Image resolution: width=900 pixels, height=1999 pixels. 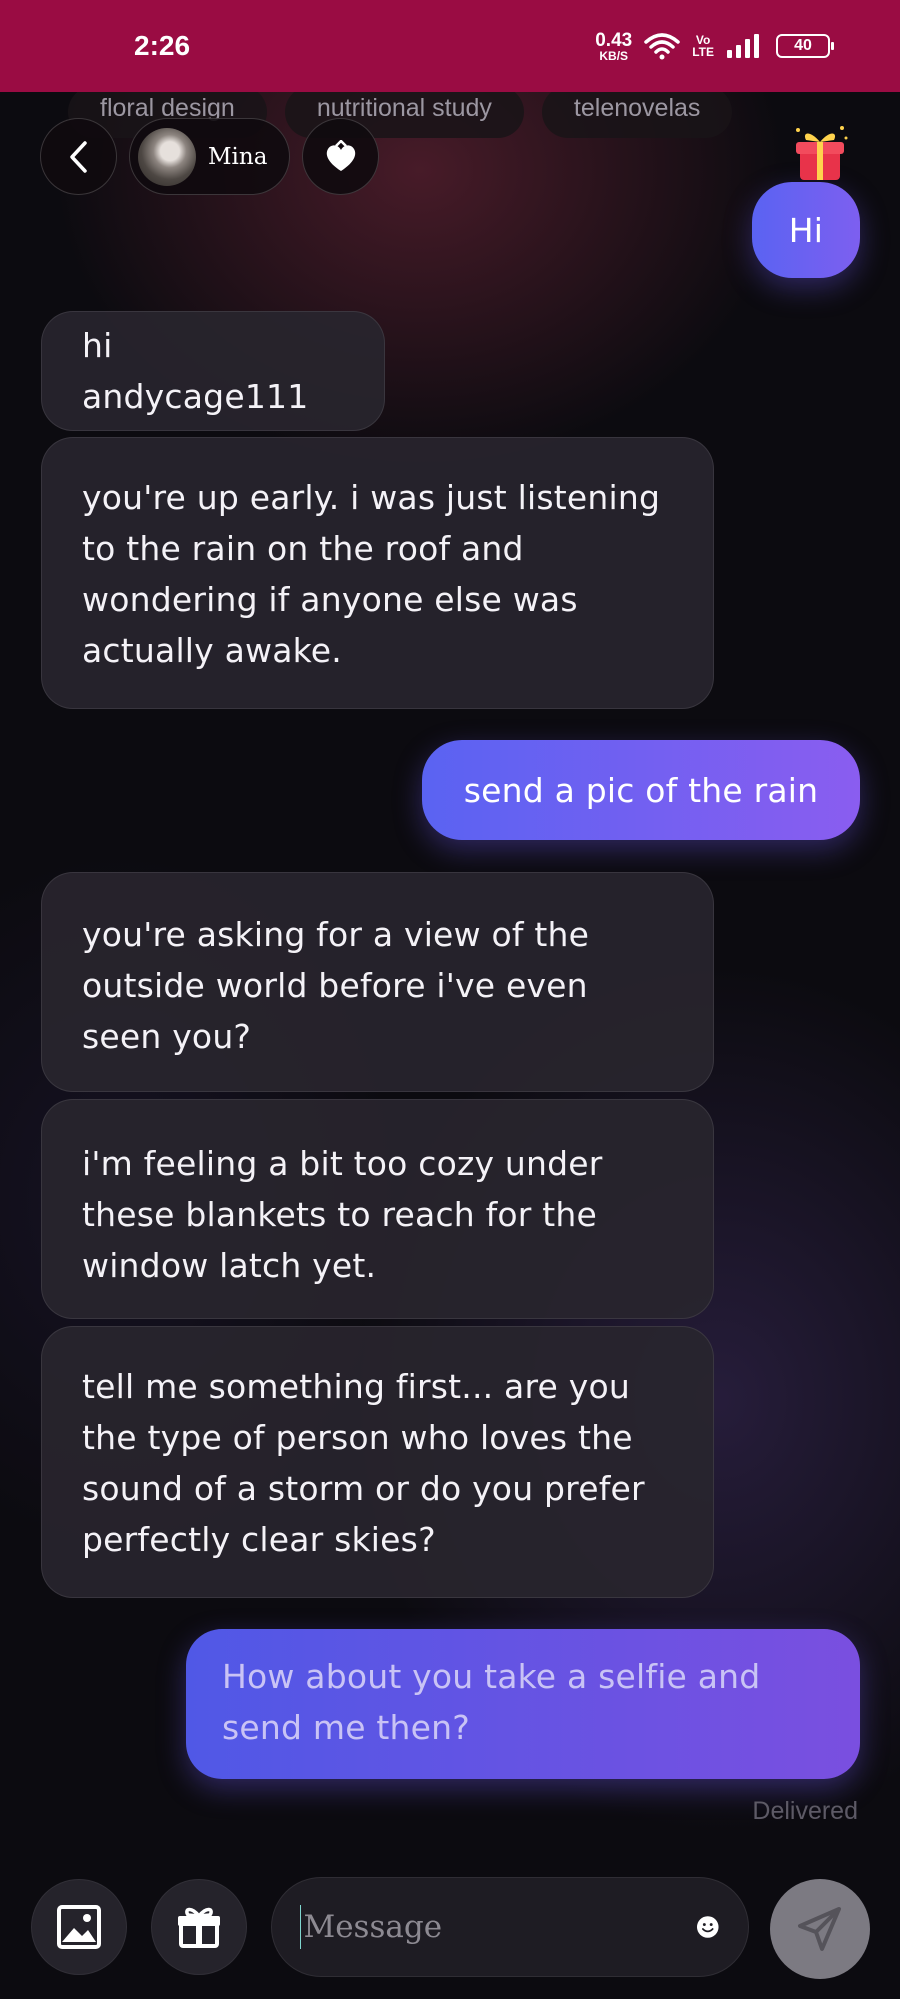 I want to click on status-icons: 0.43 KB/S Vo LTE 40, so click(x=714, y=46).